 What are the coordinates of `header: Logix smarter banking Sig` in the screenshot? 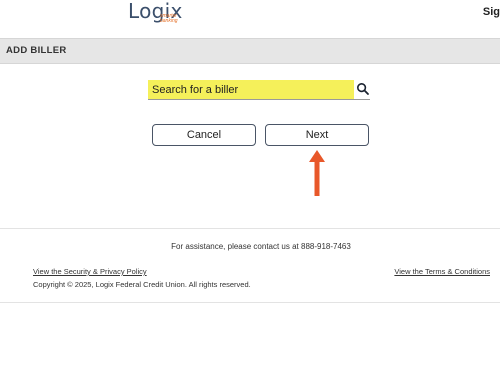 It's located at (250, 19).